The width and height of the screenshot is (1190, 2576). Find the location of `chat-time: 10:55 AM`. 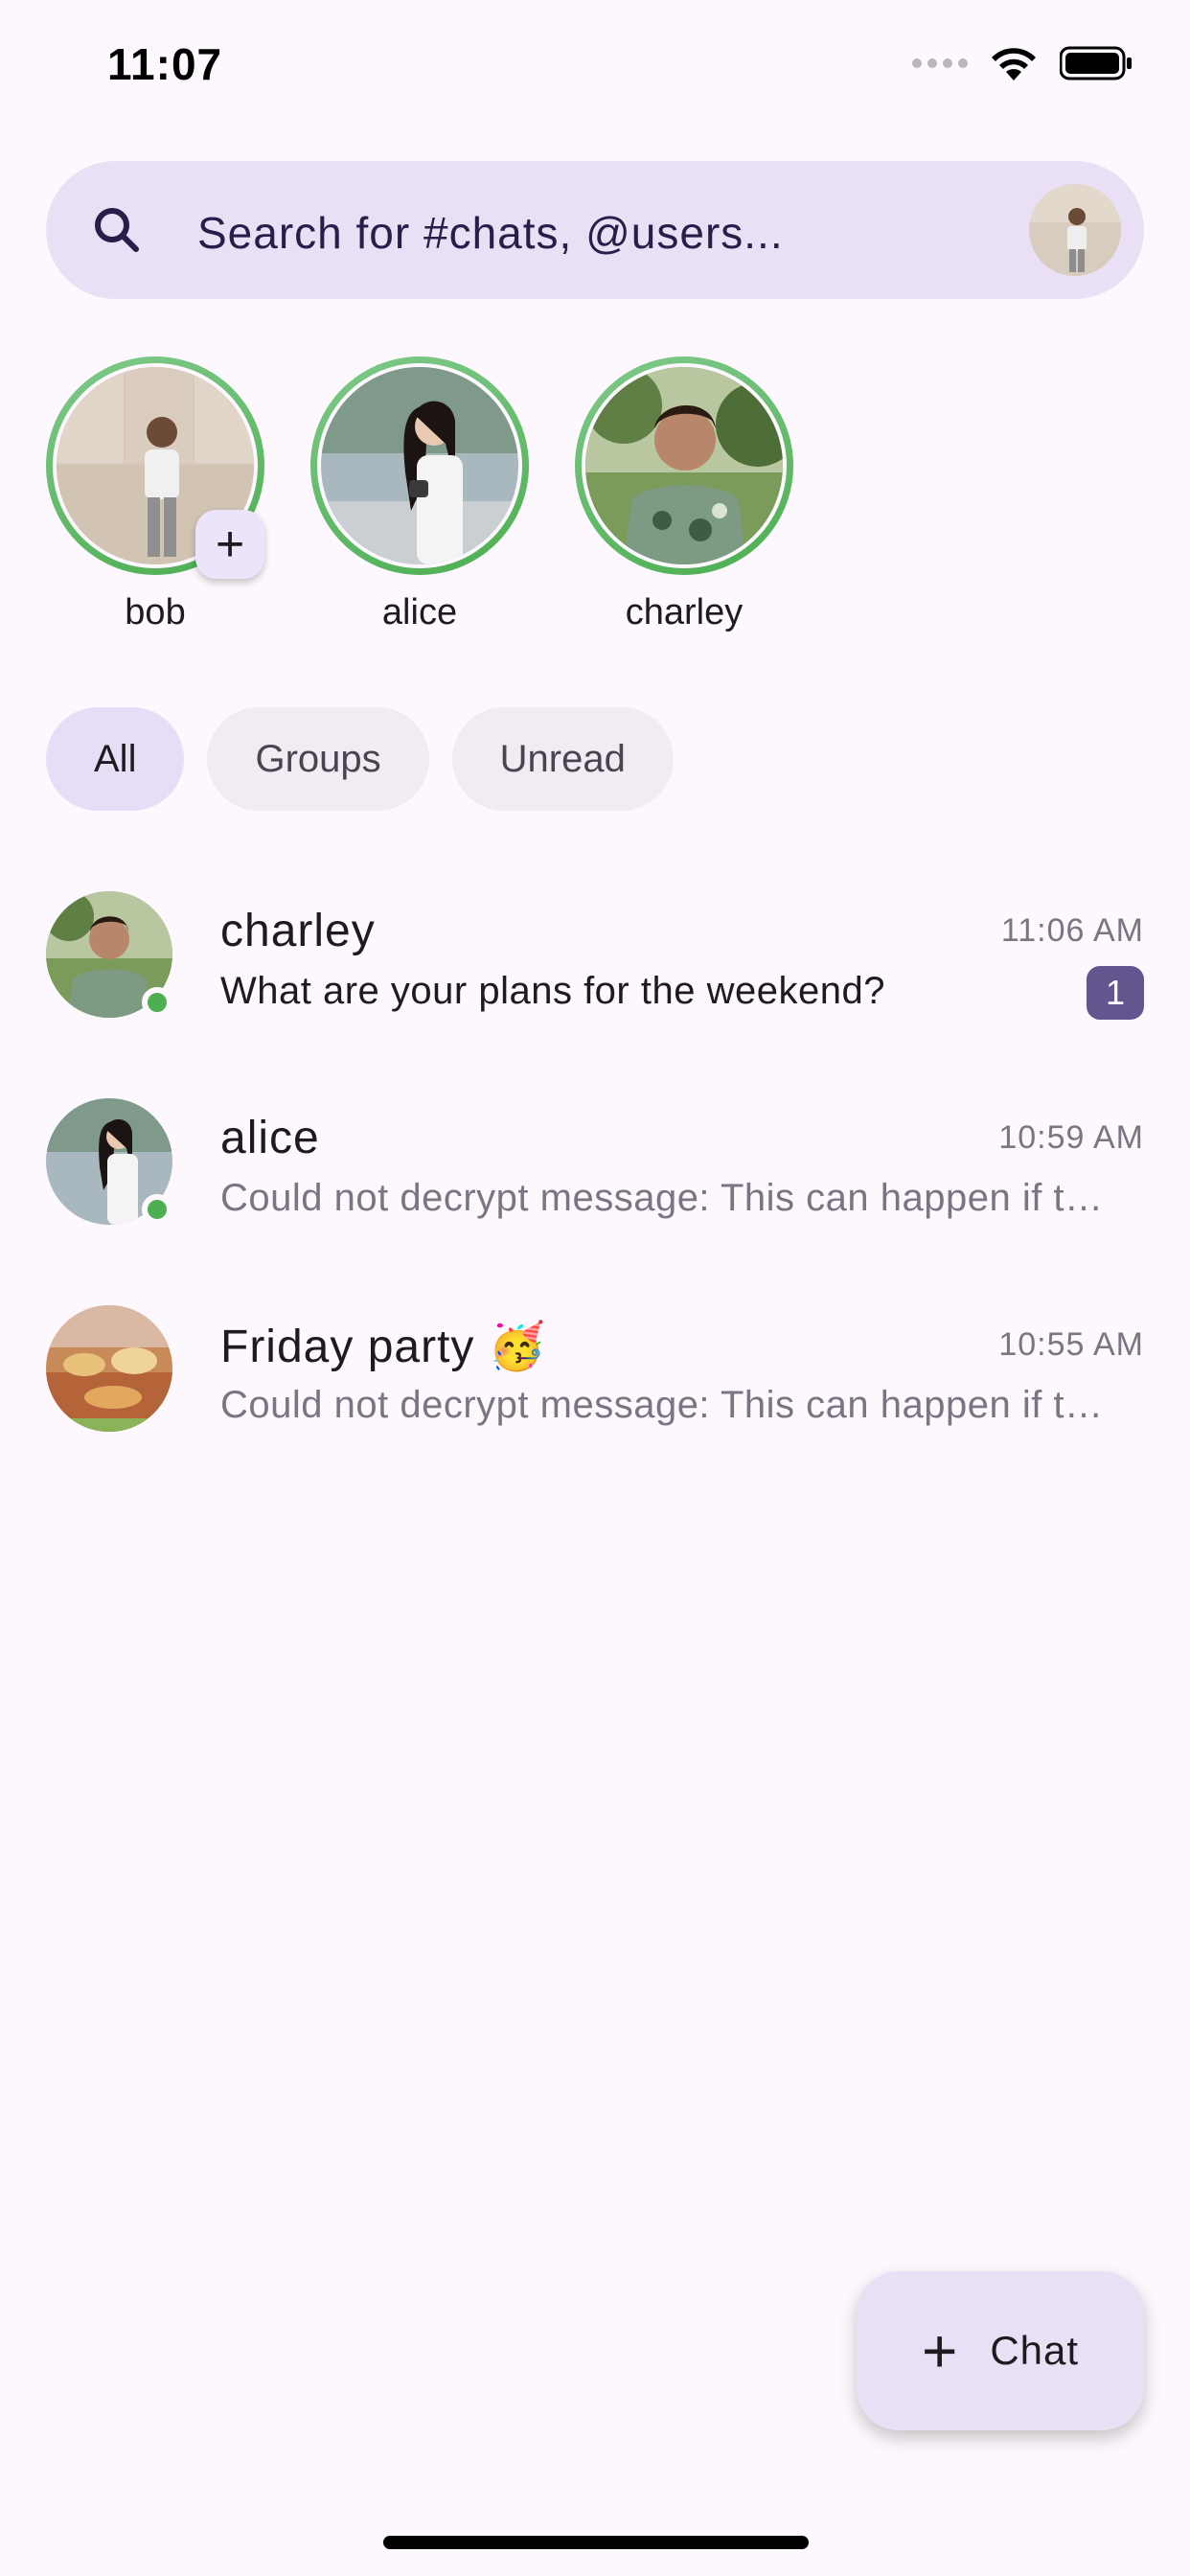

chat-time: 10:55 AM is located at coordinates (1071, 1344).